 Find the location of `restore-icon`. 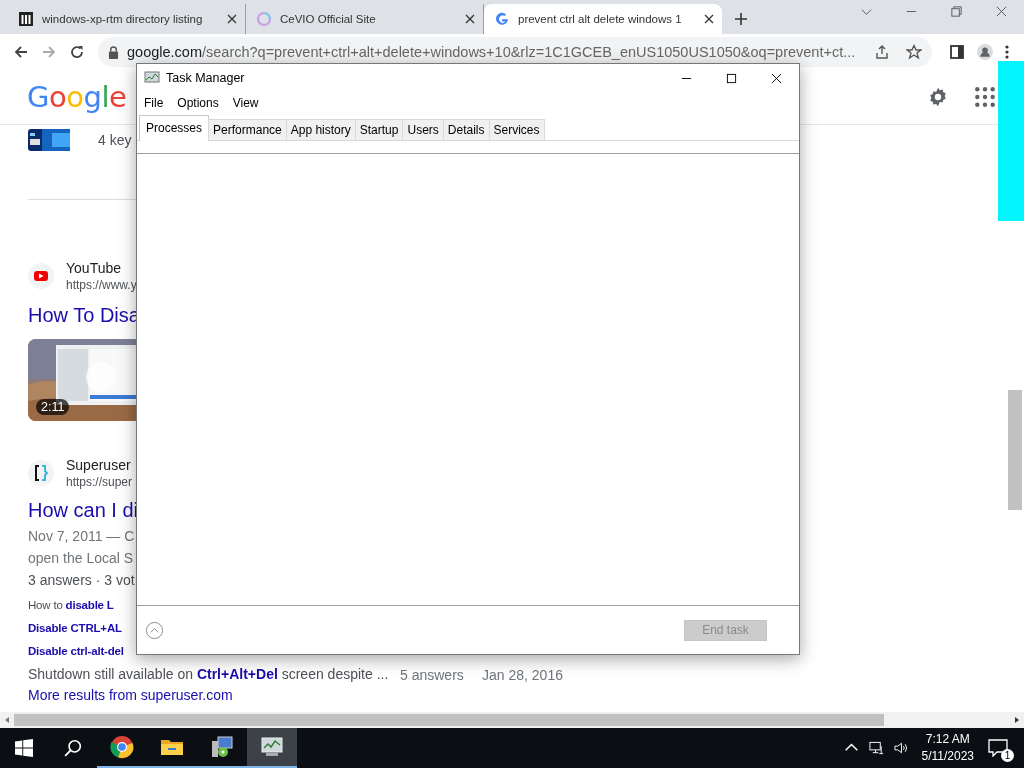

restore-icon is located at coordinates (956, 11).